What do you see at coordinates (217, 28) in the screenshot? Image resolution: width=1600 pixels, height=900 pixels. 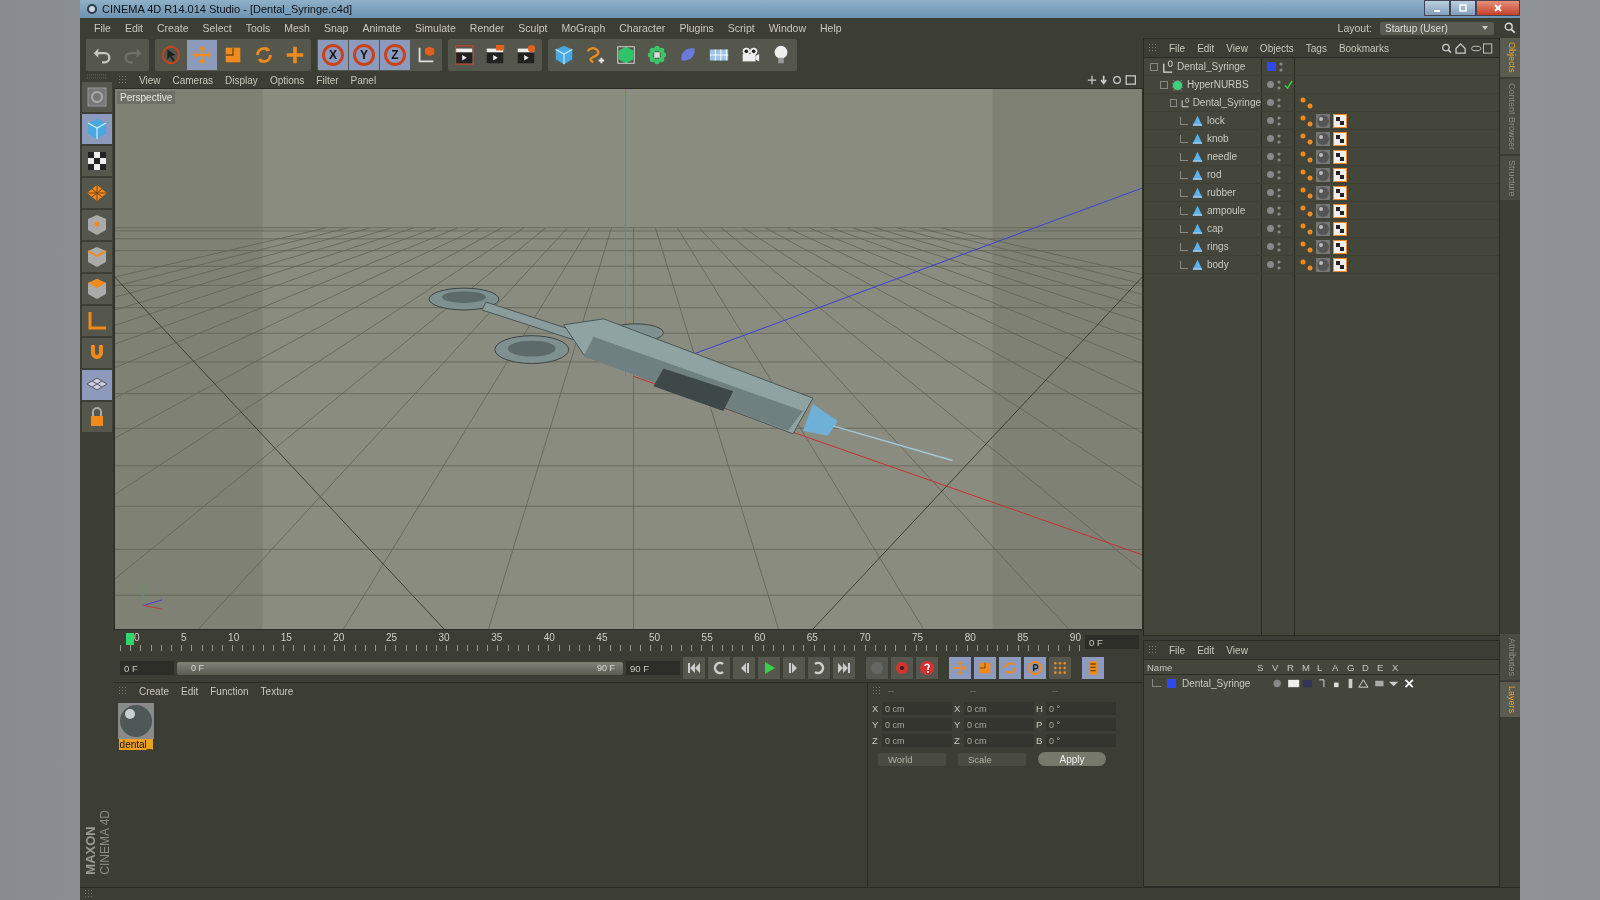 I see `menu-item: Select` at bounding box center [217, 28].